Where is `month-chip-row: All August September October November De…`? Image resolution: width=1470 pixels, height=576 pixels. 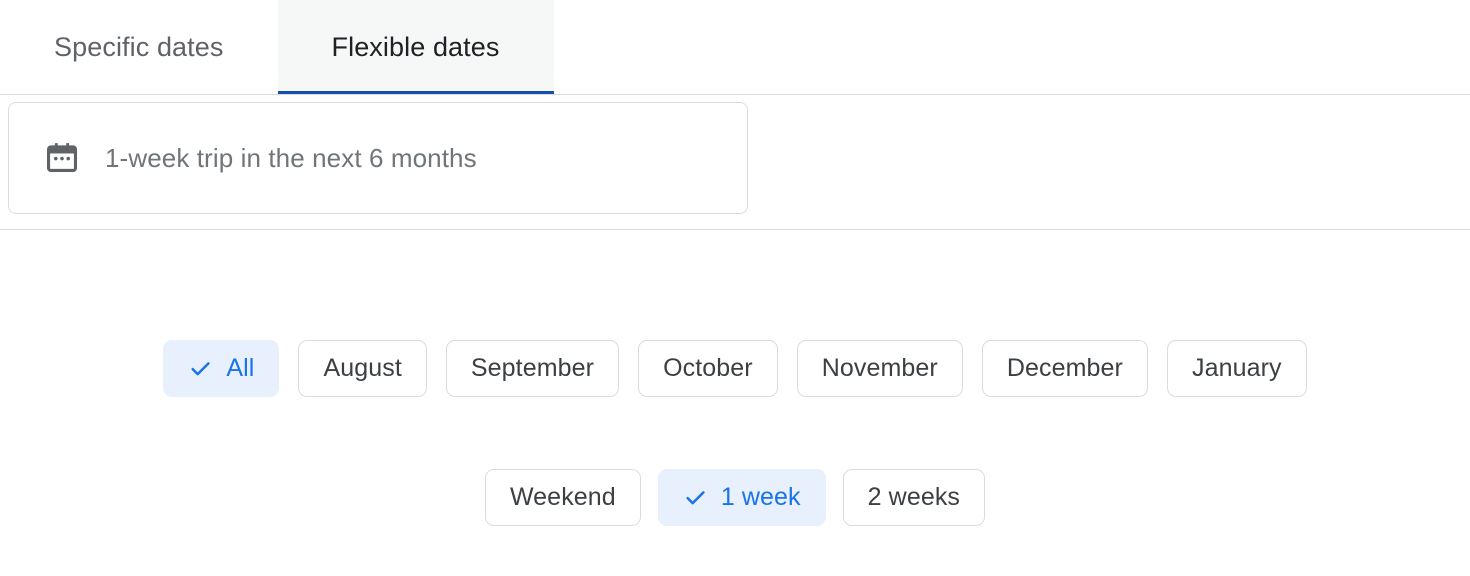
month-chip-row: All August September October November De… is located at coordinates (735, 368).